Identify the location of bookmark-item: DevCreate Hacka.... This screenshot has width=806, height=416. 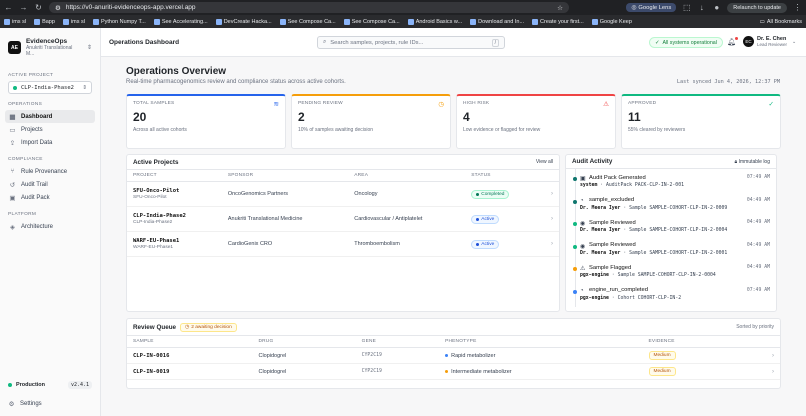
(243, 21).